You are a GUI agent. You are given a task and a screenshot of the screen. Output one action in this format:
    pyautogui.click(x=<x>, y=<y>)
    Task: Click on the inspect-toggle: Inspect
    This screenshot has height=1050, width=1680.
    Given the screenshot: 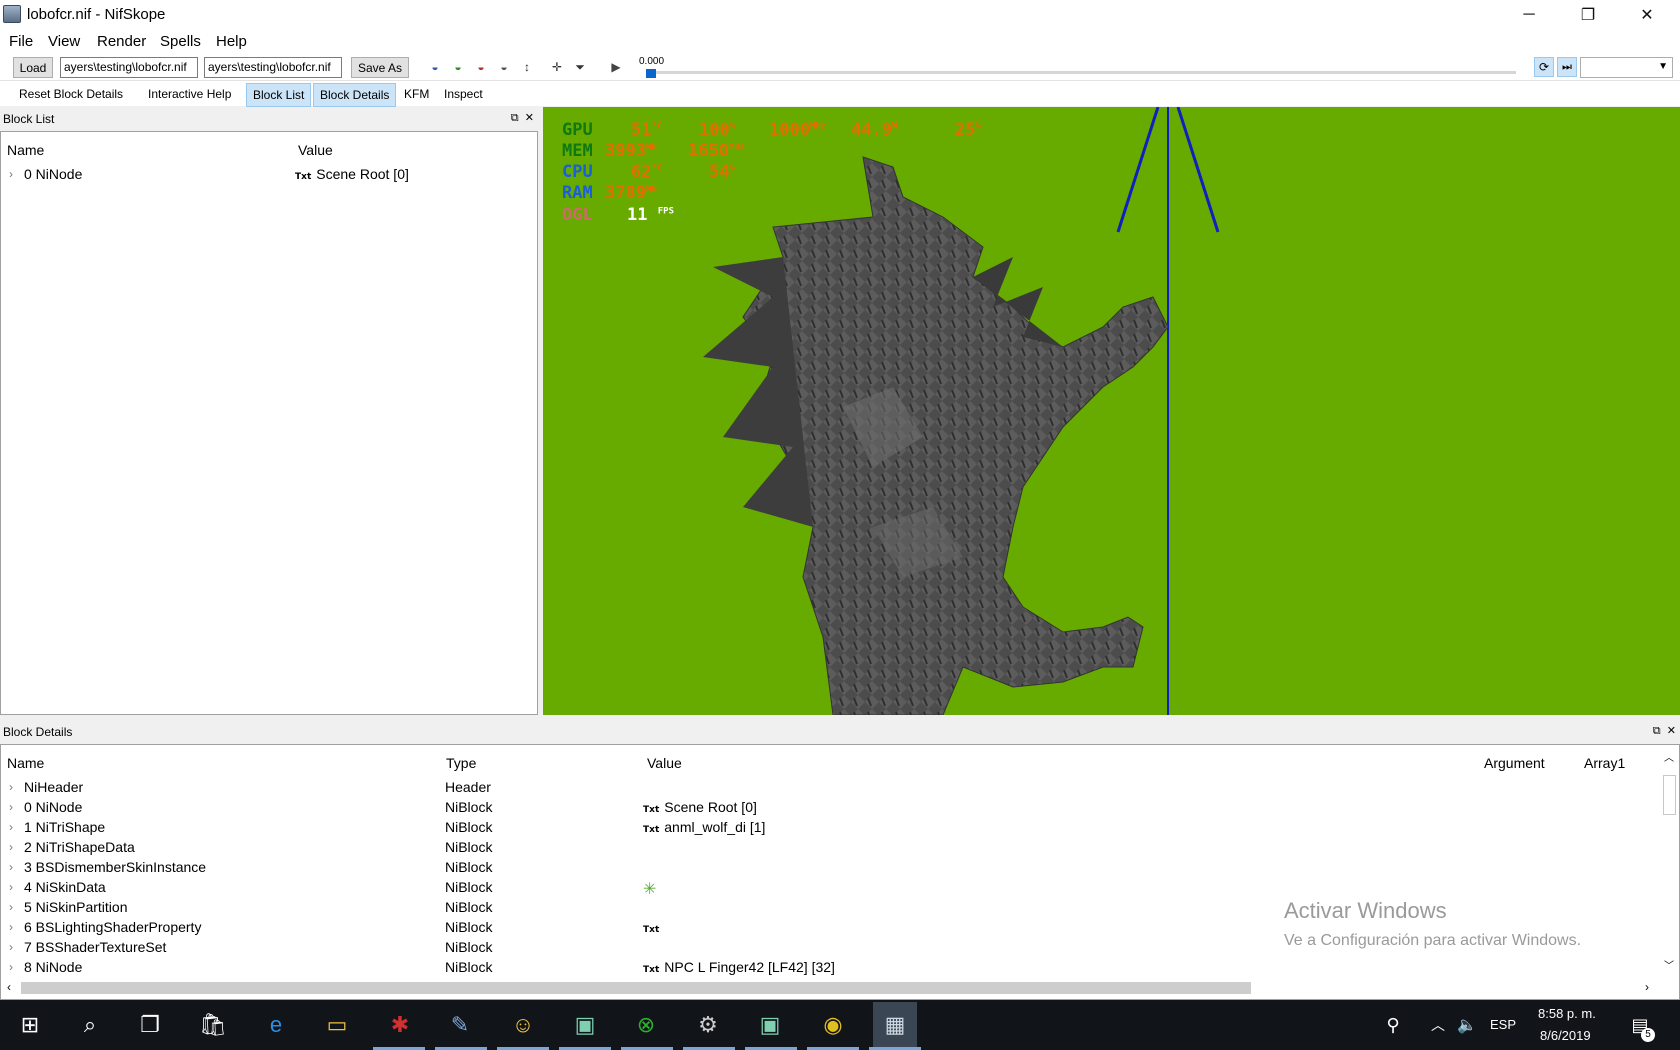 What is the action you would take?
    pyautogui.click(x=463, y=94)
    